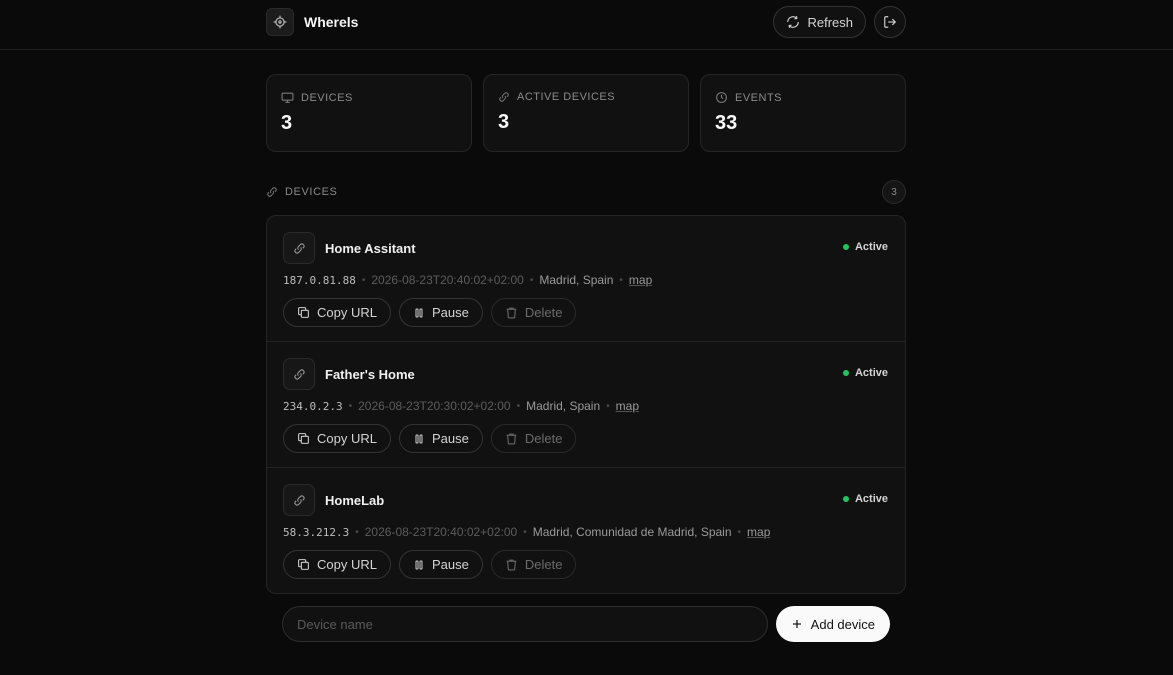  I want to click on app-name: Wherels, so click(331, 22).